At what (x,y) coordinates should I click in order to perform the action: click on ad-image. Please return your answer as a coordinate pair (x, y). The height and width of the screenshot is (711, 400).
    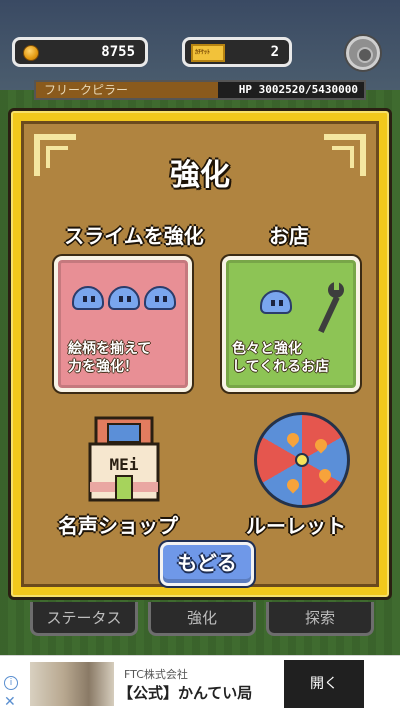
    Looking at the image, I should click on (72, 684).